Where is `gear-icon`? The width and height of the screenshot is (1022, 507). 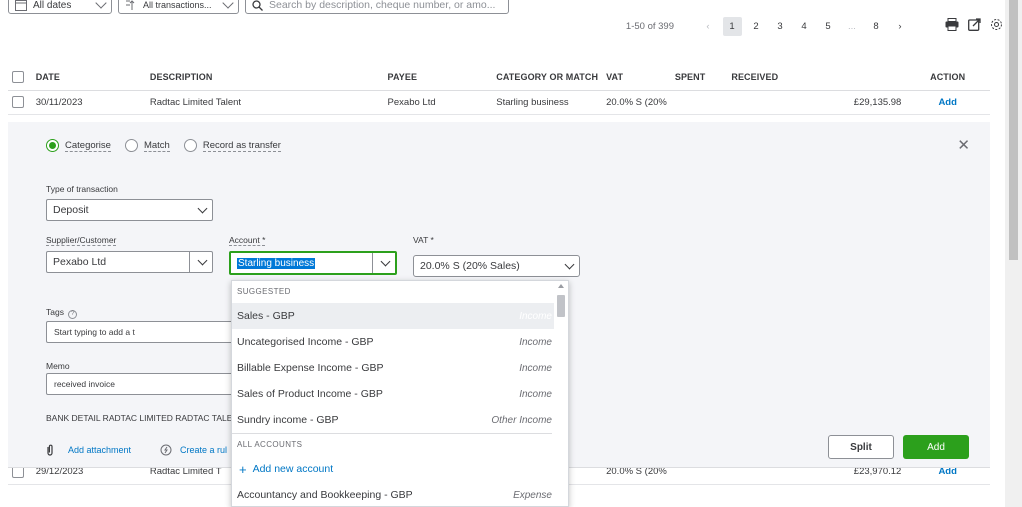 gear-icon is located at coordinates (996, 24).